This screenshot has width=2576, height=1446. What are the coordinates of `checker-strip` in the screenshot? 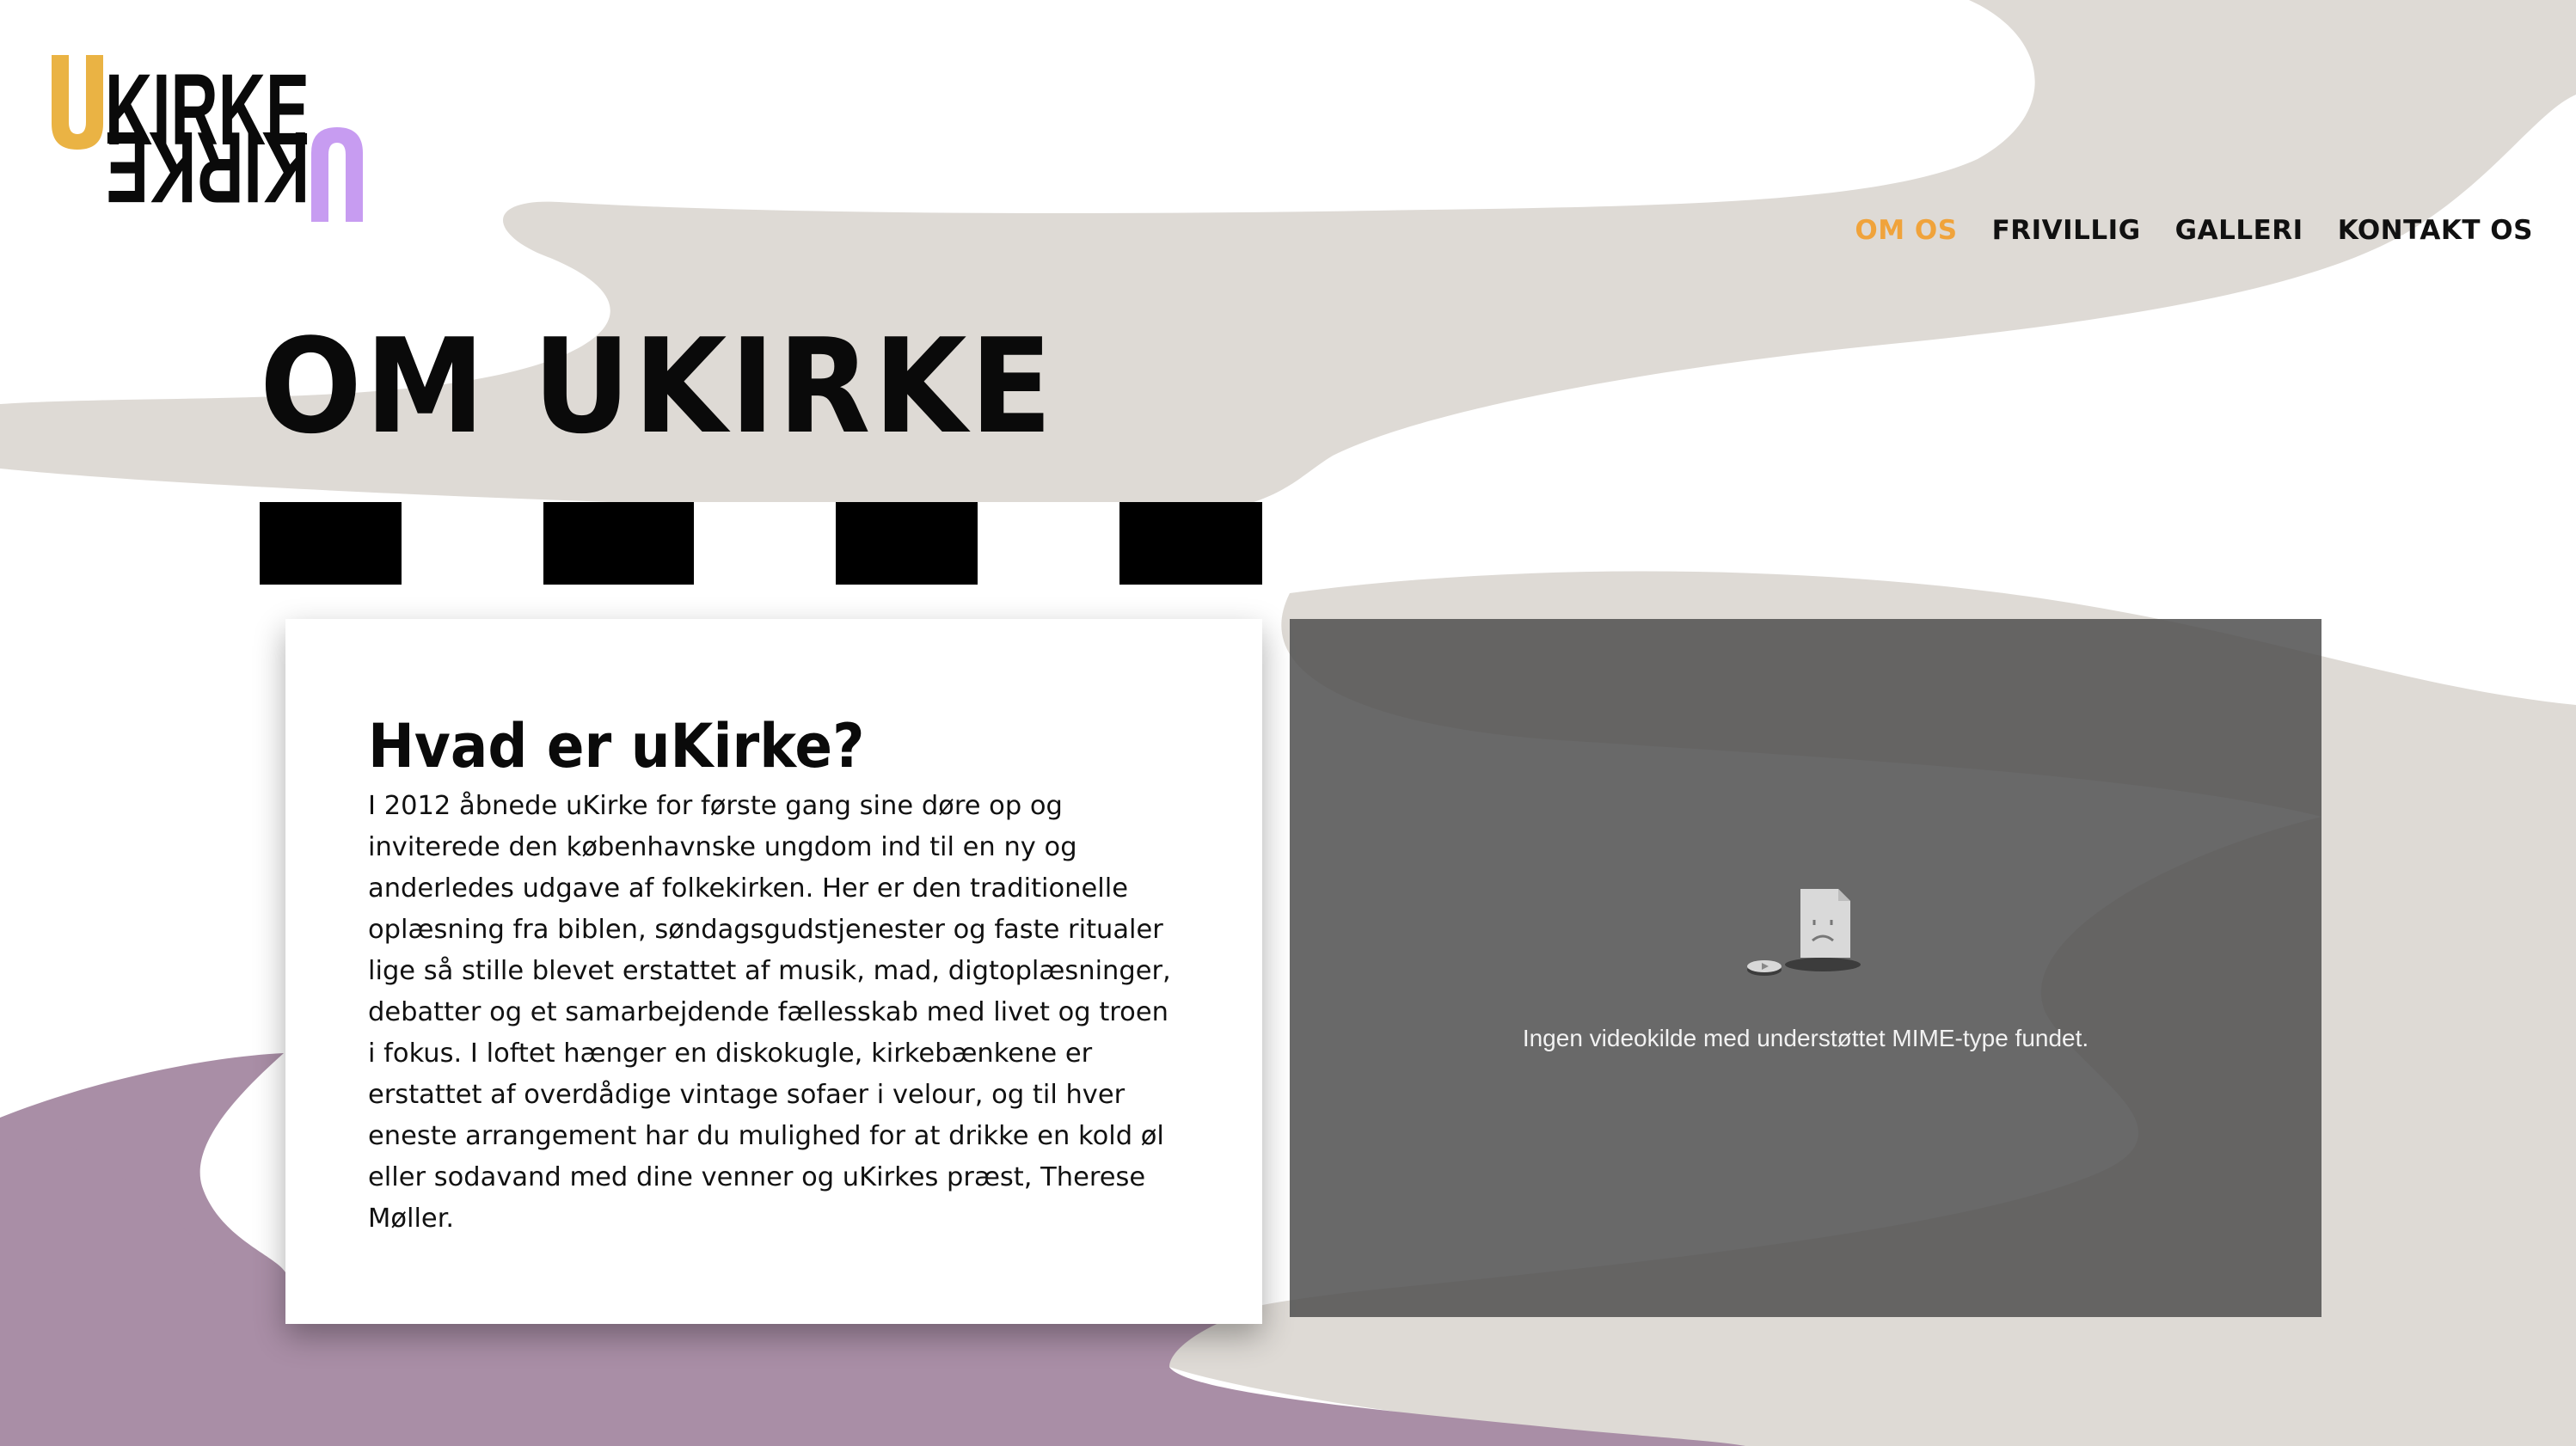 It's located at (761, 543).